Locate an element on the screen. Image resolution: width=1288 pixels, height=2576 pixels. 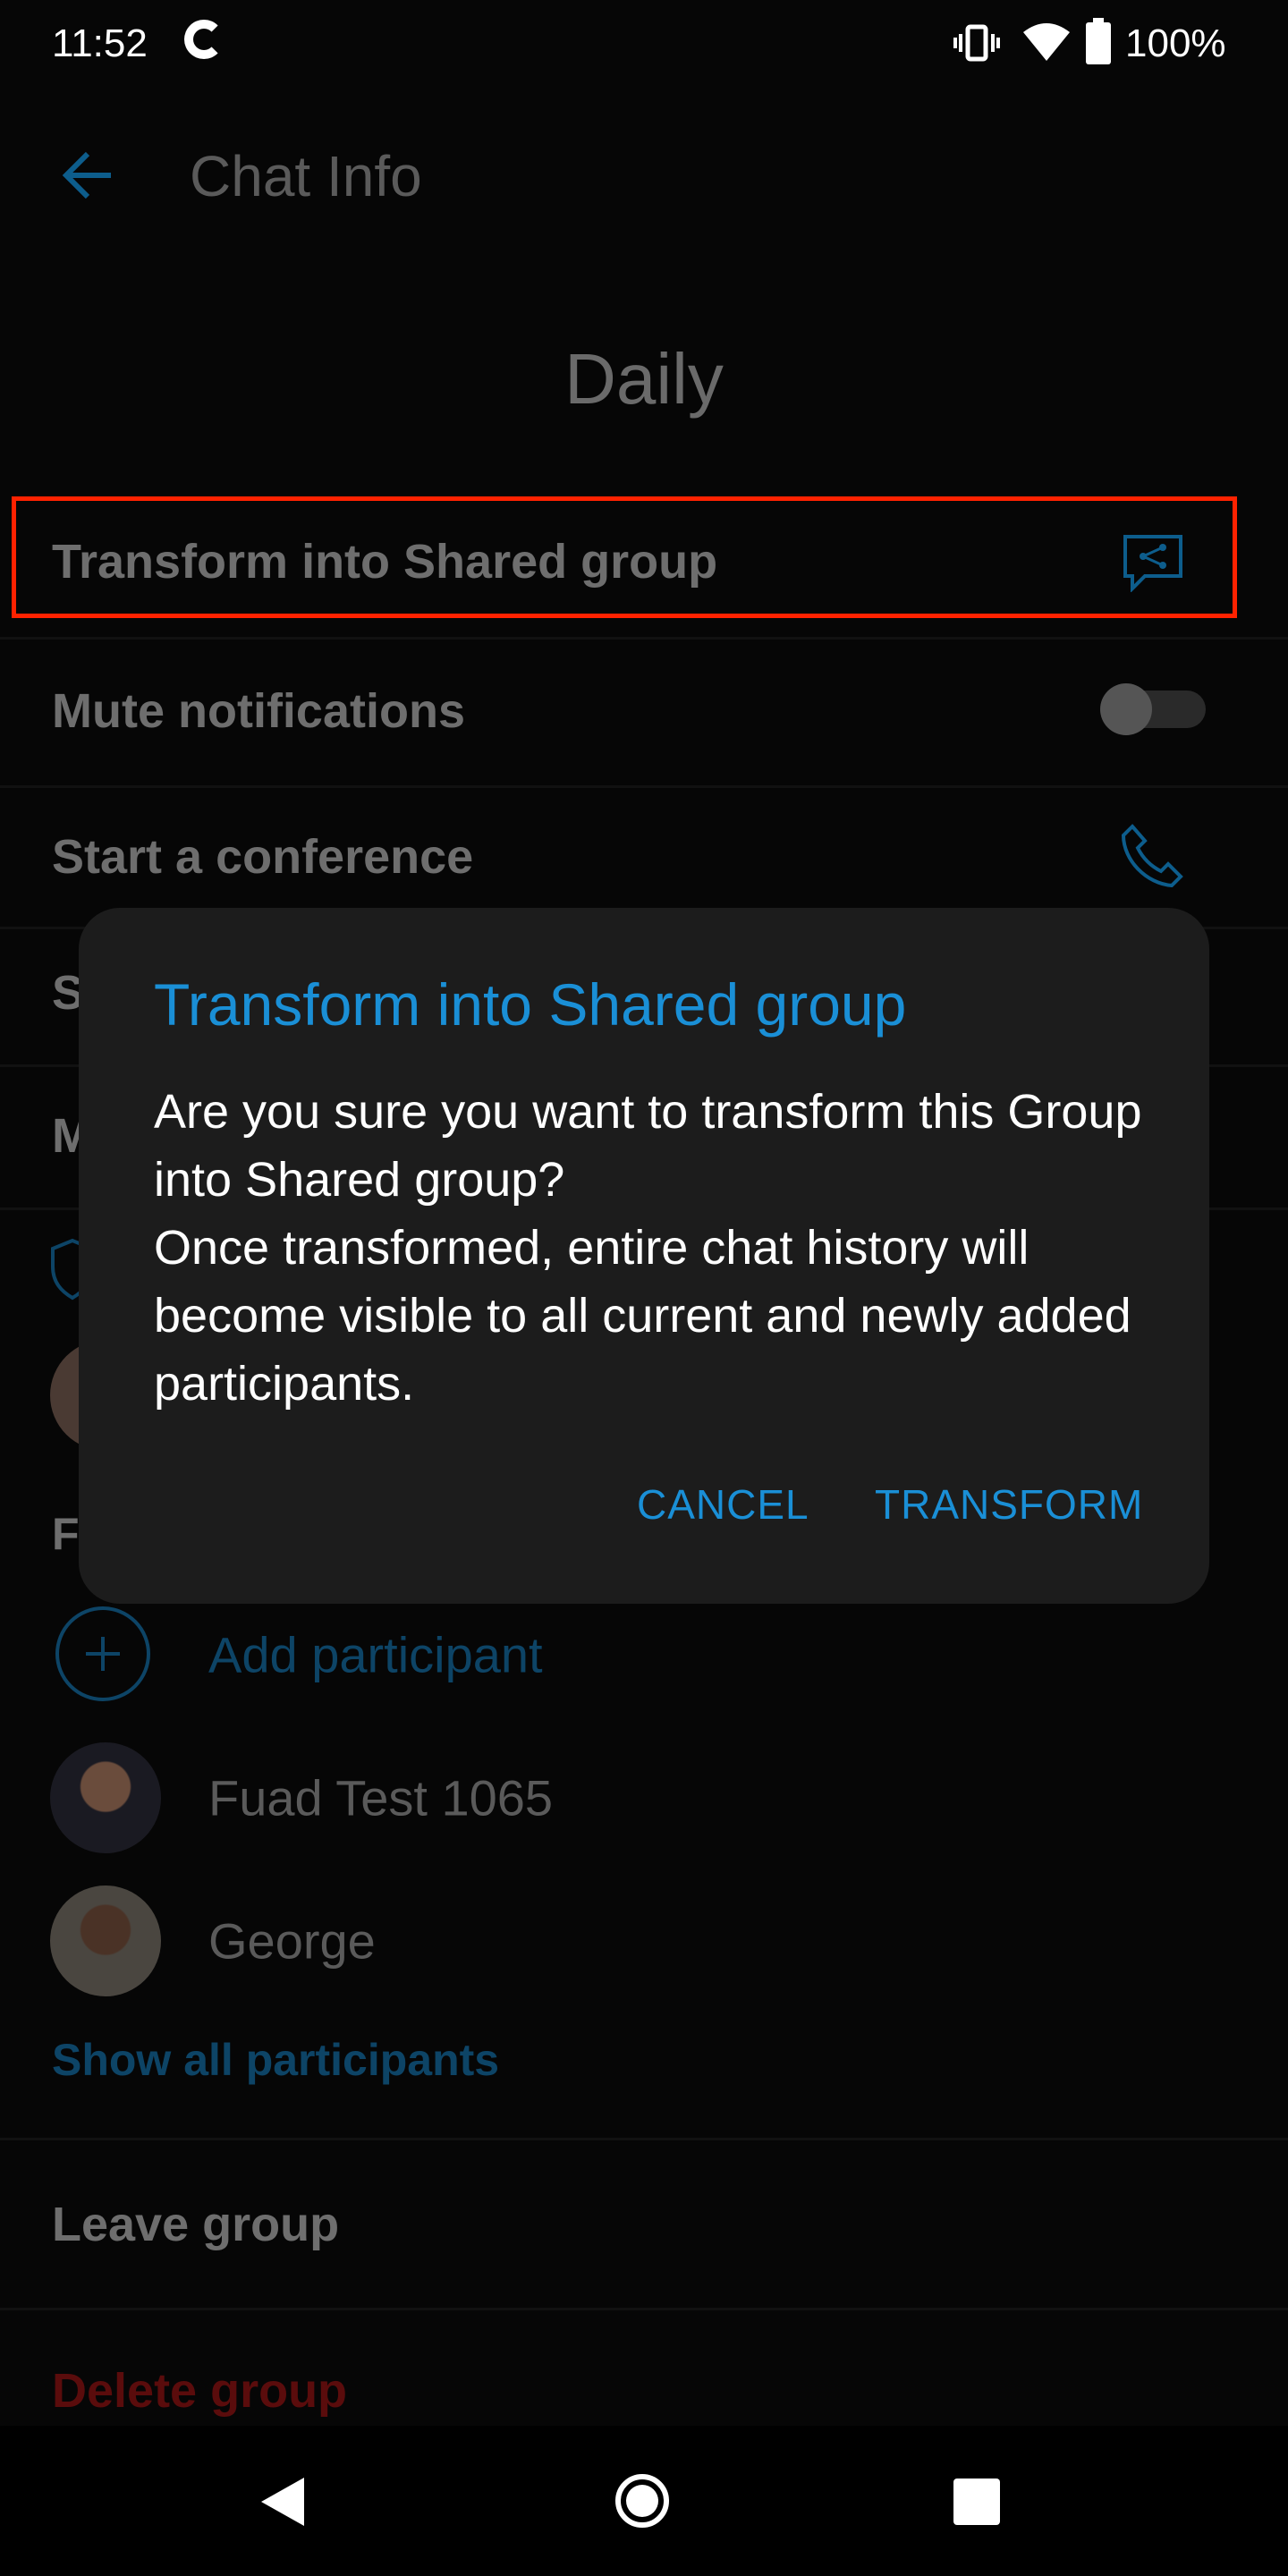
section-header: F is located at coordinates (66, 1534).